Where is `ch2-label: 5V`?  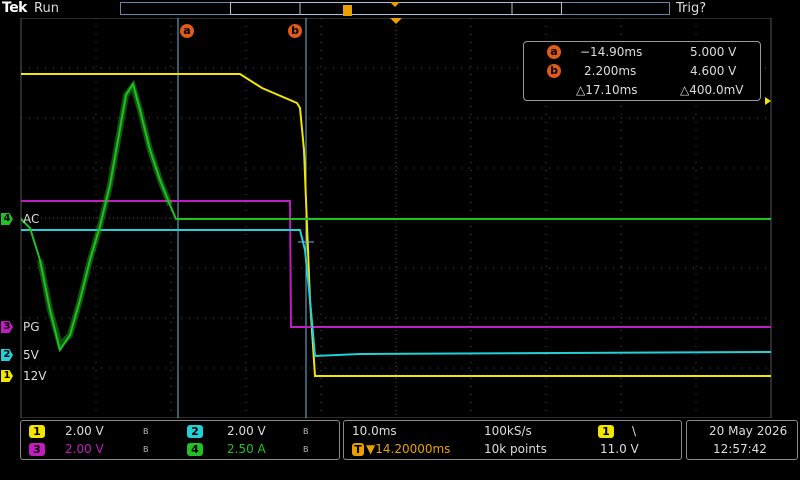
ch2-label: 5V is located at coordinates (31, 355).